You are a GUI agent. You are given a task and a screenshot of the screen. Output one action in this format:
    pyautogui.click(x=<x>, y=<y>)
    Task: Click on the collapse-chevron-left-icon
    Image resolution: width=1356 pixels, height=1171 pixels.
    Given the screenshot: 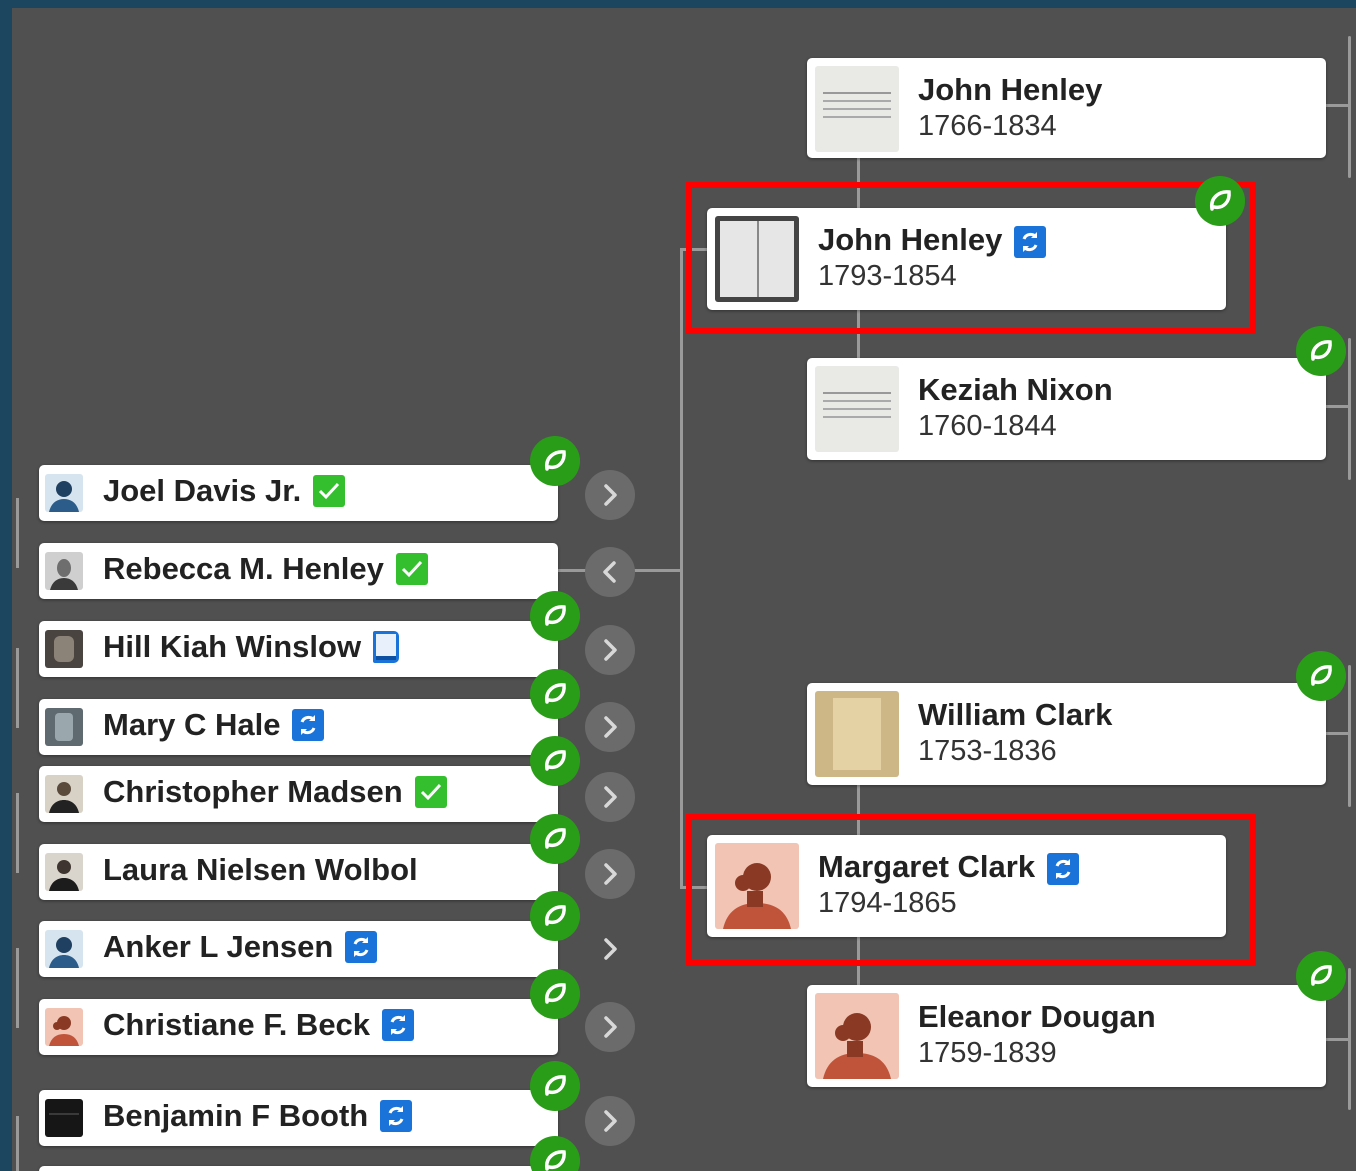 What is the action you would take?
    pyautogui.click(x=610, y=572)
    